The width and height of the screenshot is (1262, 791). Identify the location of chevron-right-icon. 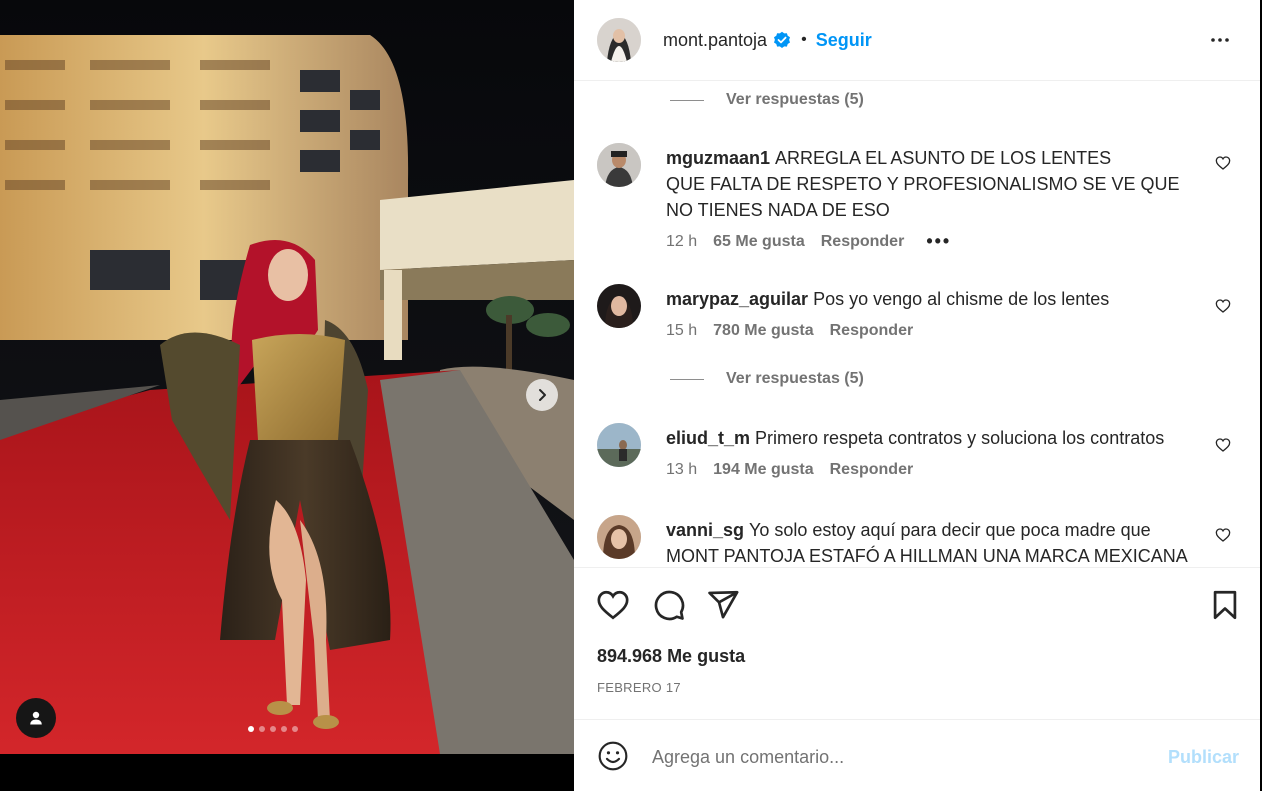
(542, 395).